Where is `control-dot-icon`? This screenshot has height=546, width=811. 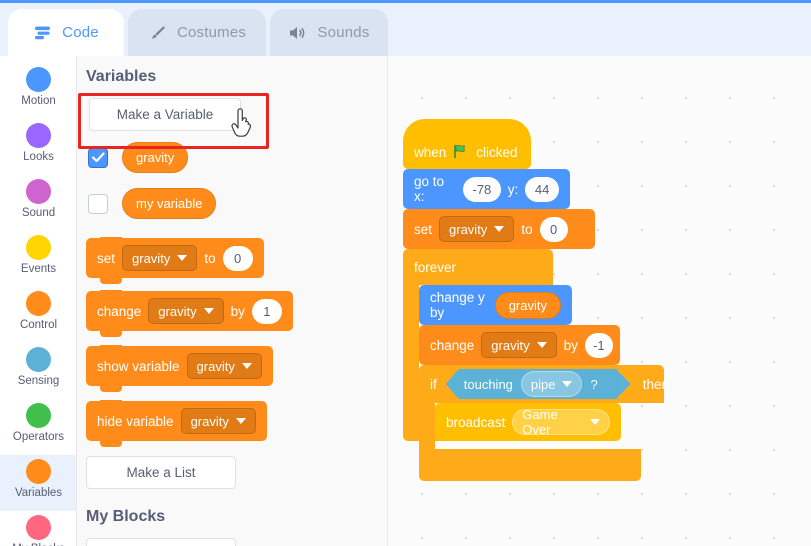
control-dot-icon is located at coordinates (38, 303).